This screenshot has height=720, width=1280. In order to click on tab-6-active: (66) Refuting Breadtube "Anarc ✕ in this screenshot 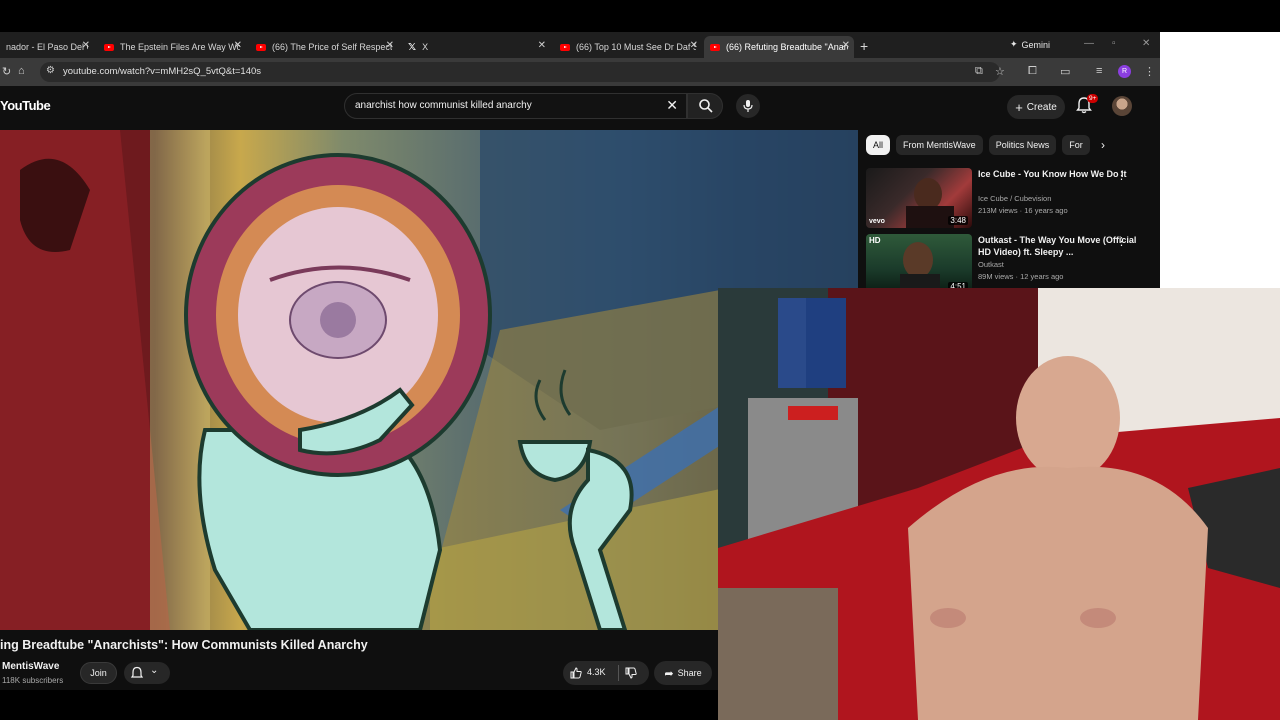, I will do `click(779, 47)`.